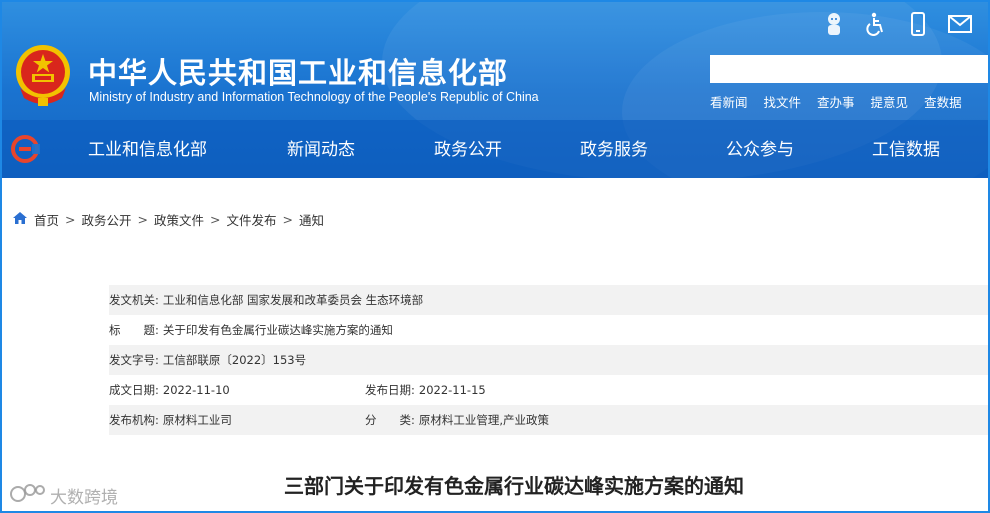 This screenshot has width=990, height=513. I want to click on meta-label: 成文日期:, so click(134, 390).